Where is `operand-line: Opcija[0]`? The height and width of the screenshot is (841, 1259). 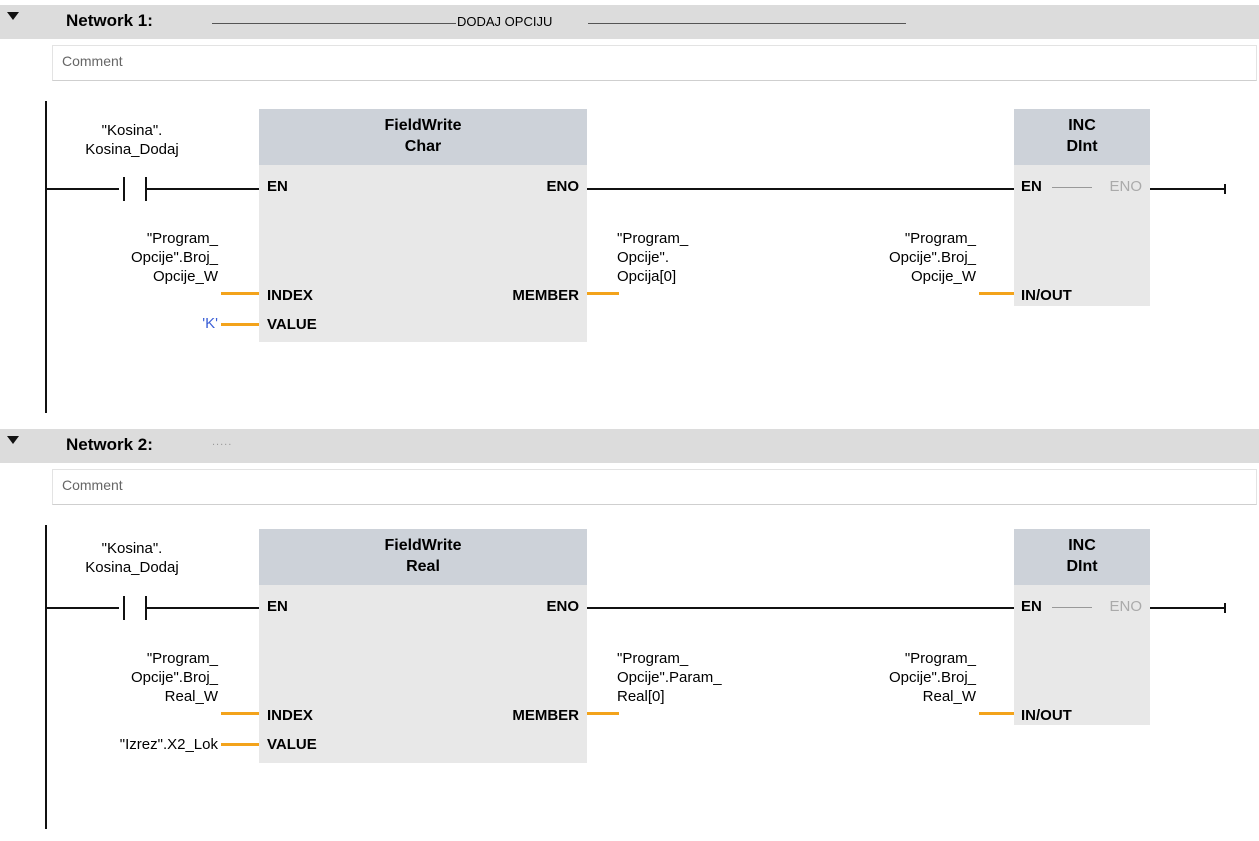
operand-line: Opcija[0] is located at coordinates (647, 276).